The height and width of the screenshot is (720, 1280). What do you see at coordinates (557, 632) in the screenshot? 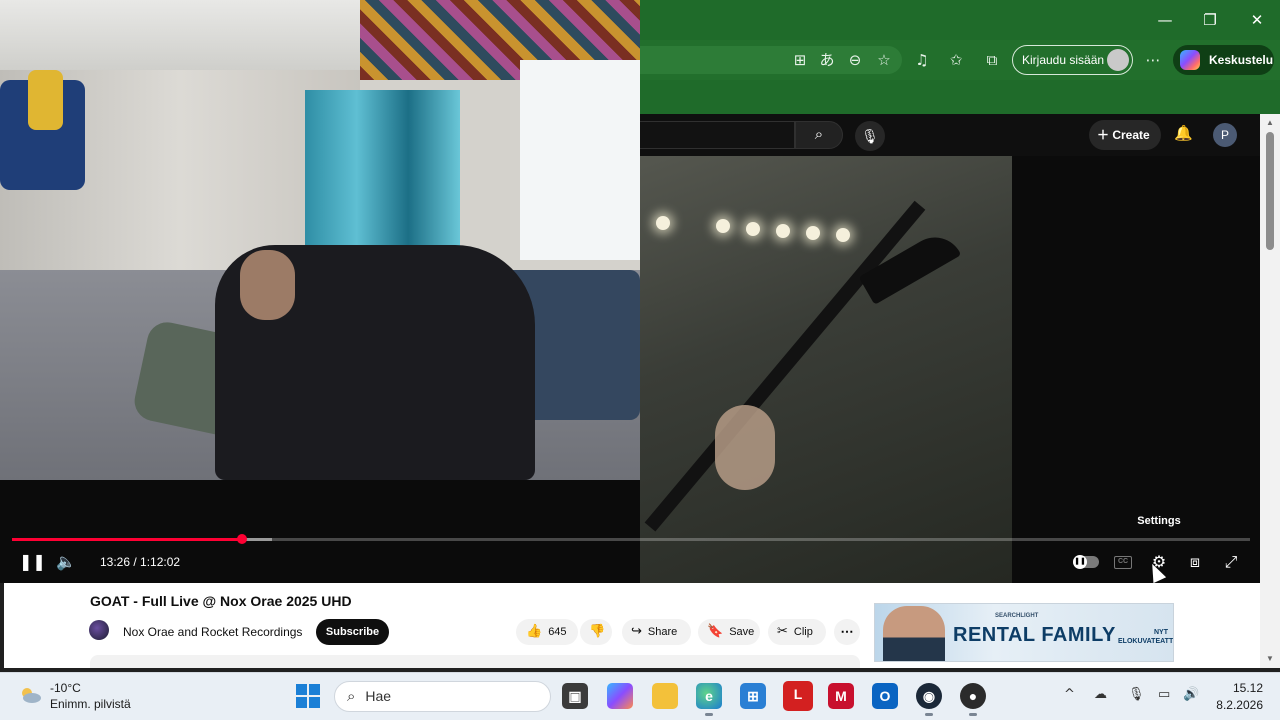
I see `like-count: 645` at bounding box center [557, 632].